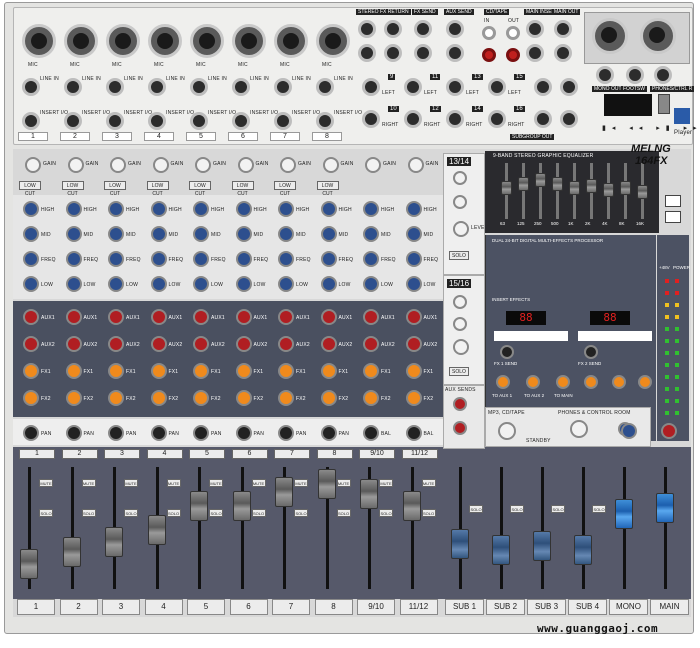  What do you see at coordinates (591, 382) in the screenshot?
I see `fx2-to-aux1-knob` at bounding box center [591, 382].